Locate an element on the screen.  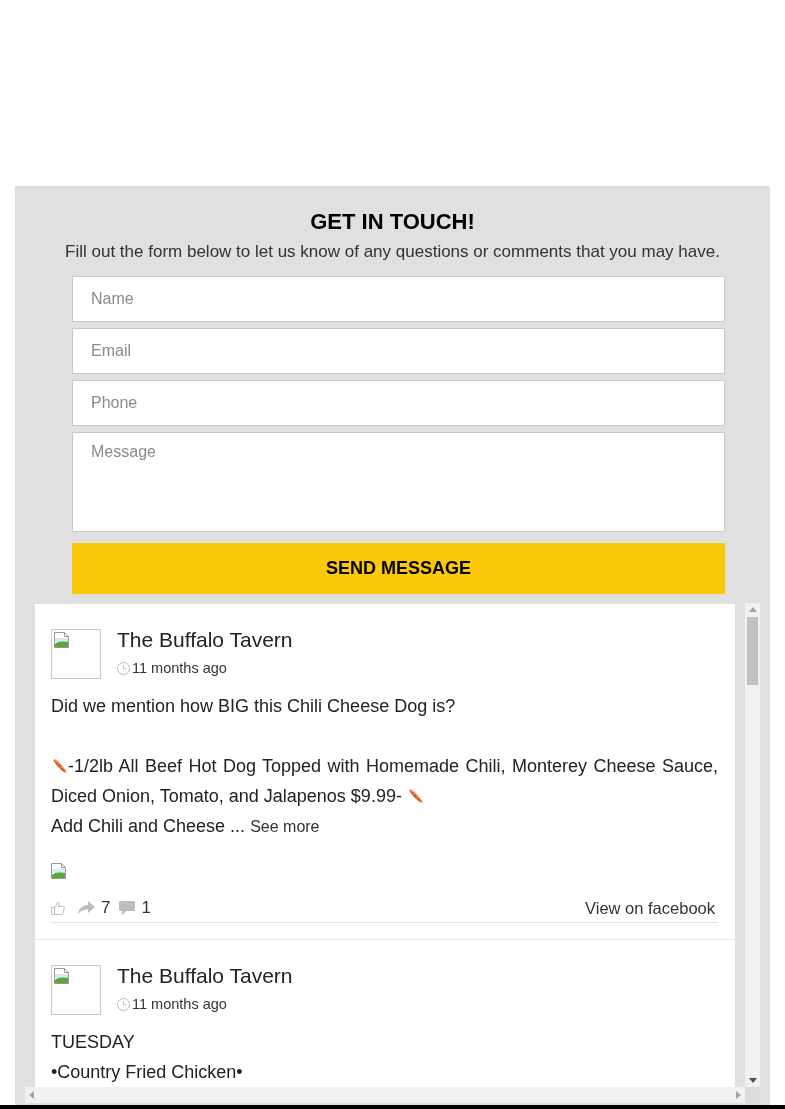
hot-dog-icon is located at coordinates (59, 766).